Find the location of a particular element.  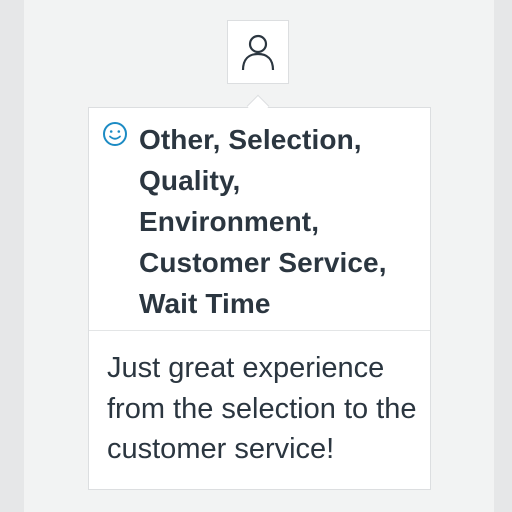

avatar is located at coordinates (258, 52).